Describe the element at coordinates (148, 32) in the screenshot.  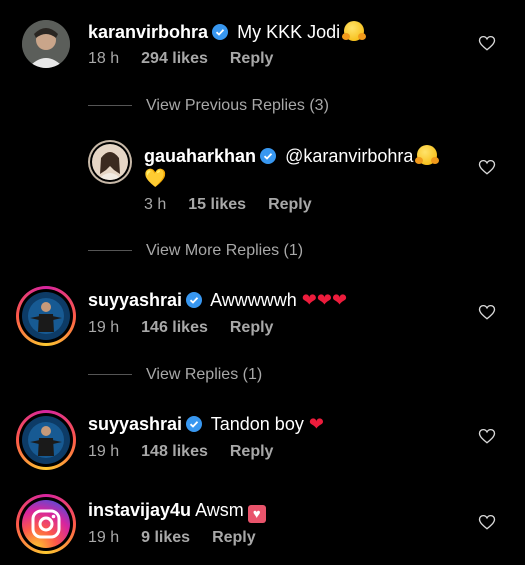
I see `username: karanvirbohra` at that location.